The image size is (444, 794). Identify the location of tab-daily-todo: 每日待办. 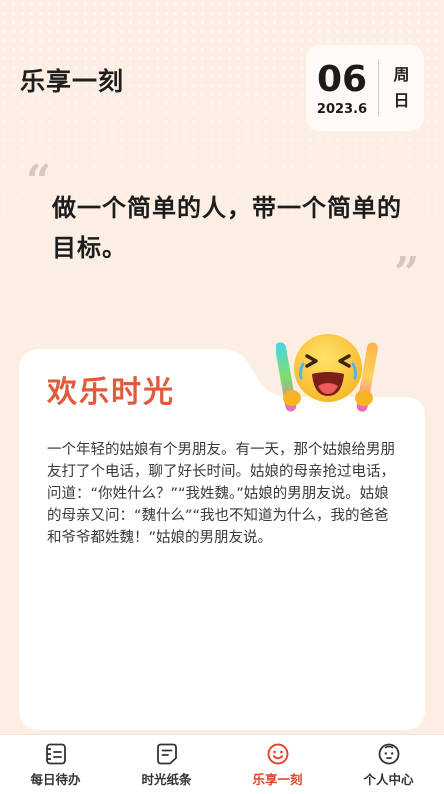
(55, 764).